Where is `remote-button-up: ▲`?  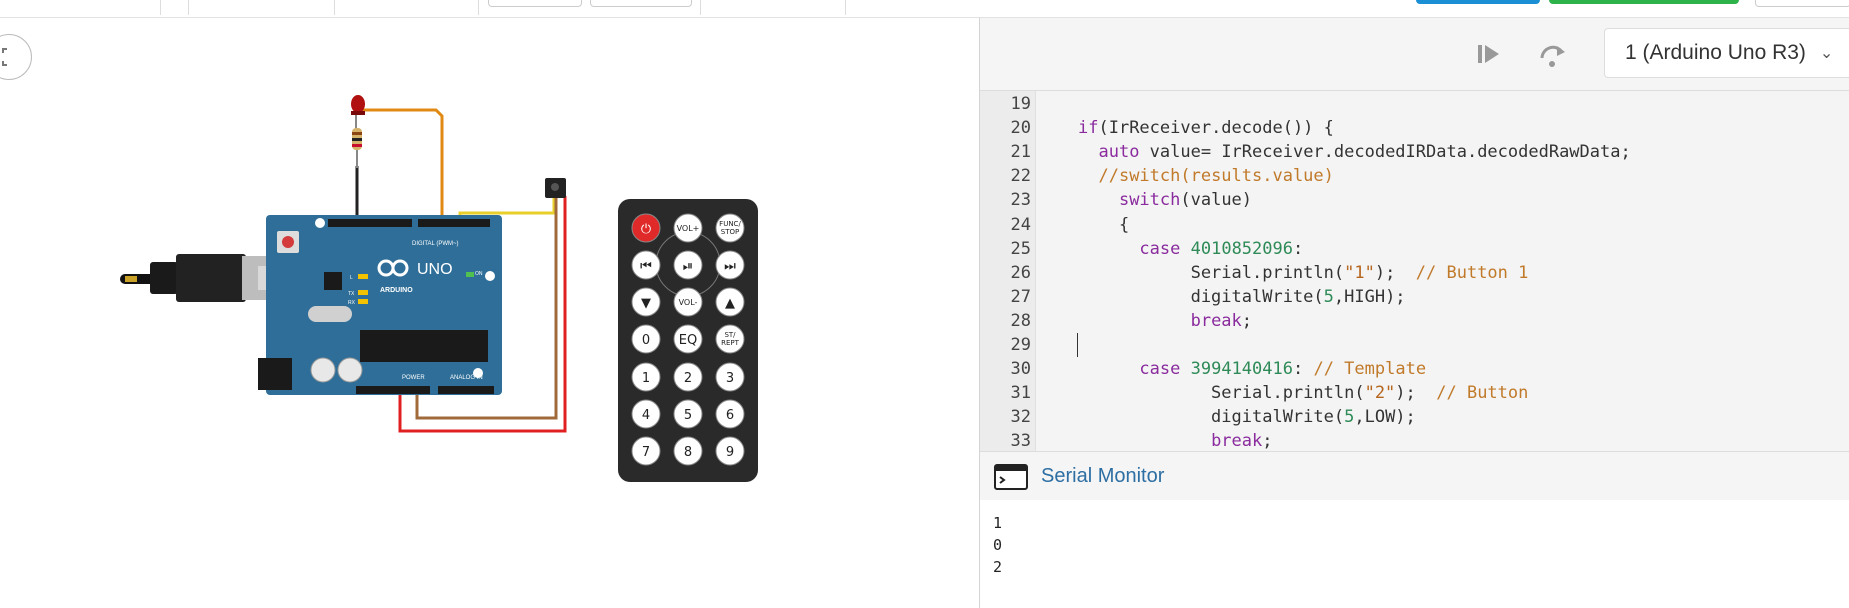 remote-button-up: ▲ is located at coordinates (730, 302).